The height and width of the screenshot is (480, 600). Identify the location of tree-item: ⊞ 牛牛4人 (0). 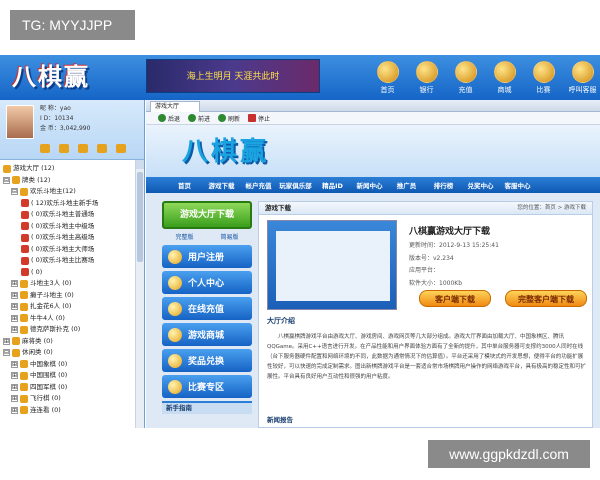
(72, 319).